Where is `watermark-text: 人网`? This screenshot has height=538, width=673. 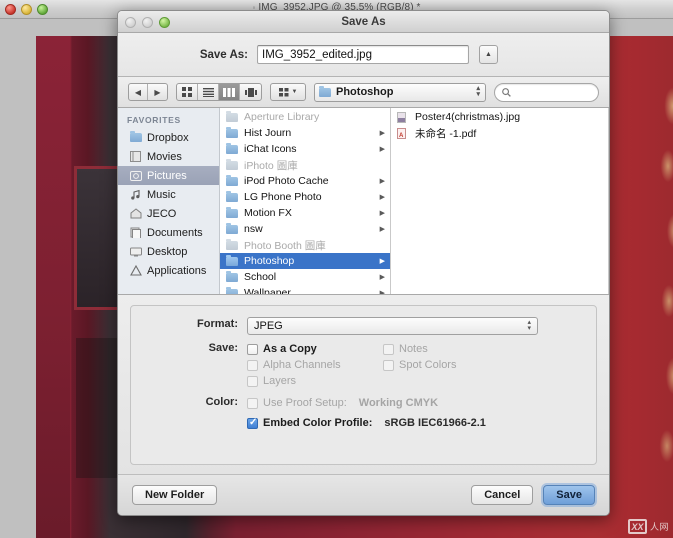 watermark-text: 人网 is located at coordinates (659, 527).